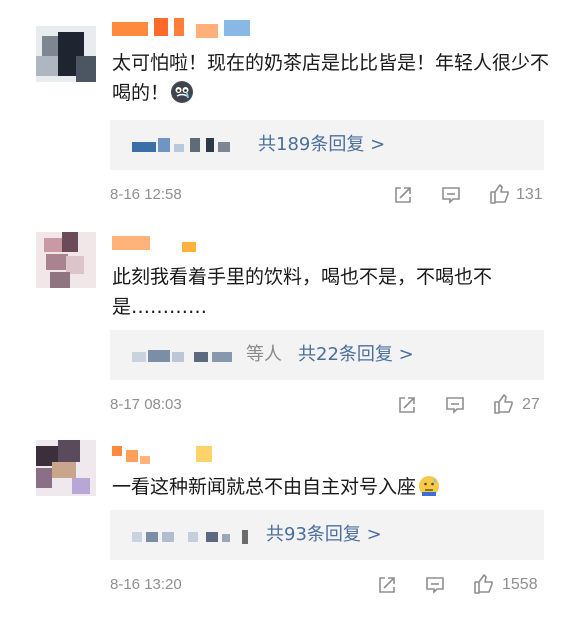 This screenshot has height=621, width=579. What do you see at coordinates (264, 354) in the screenshot?
I see `others-label: 等人` at bounding box center [264, 354].